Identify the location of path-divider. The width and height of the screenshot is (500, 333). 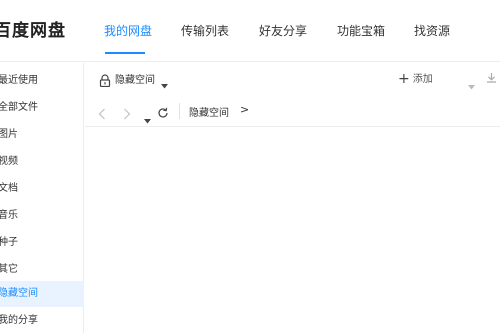
(179, 111).